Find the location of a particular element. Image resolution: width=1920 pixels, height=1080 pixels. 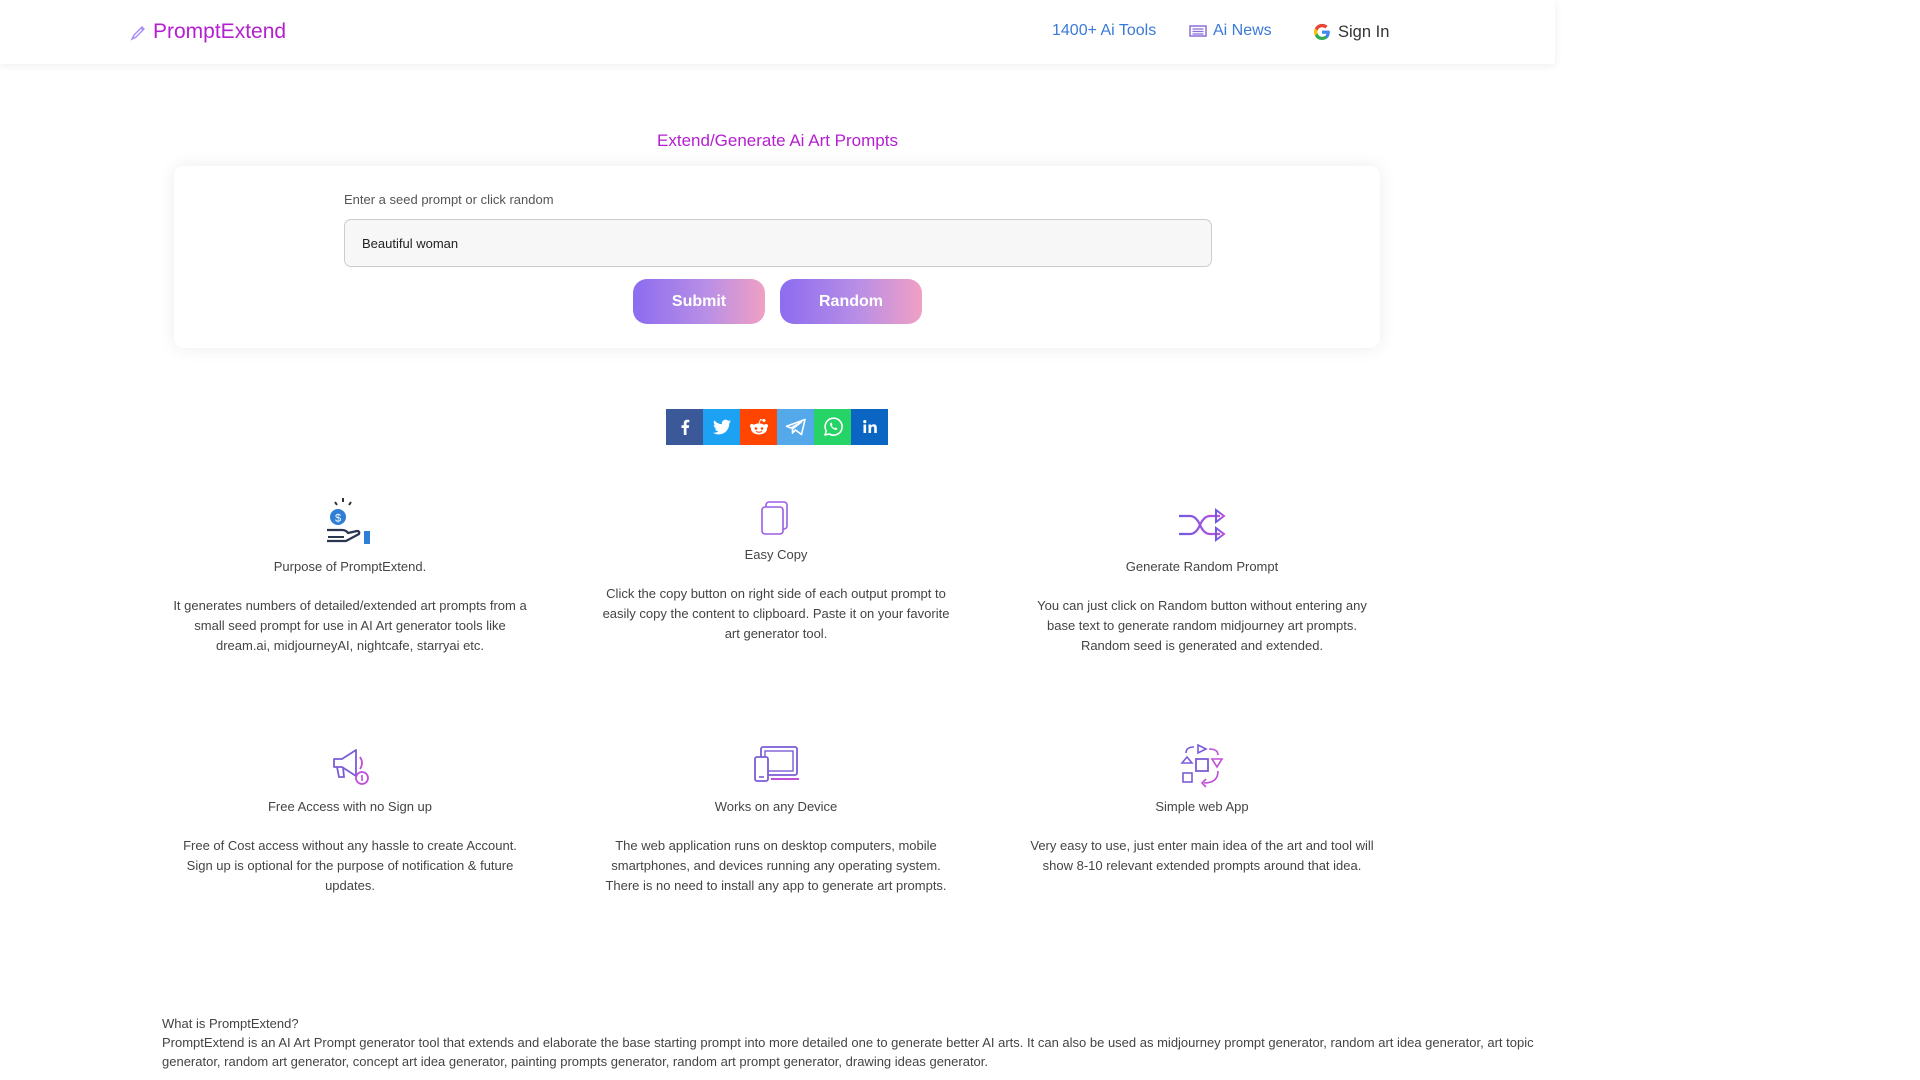

telegram-share-button is located at coordinates (795, 427).